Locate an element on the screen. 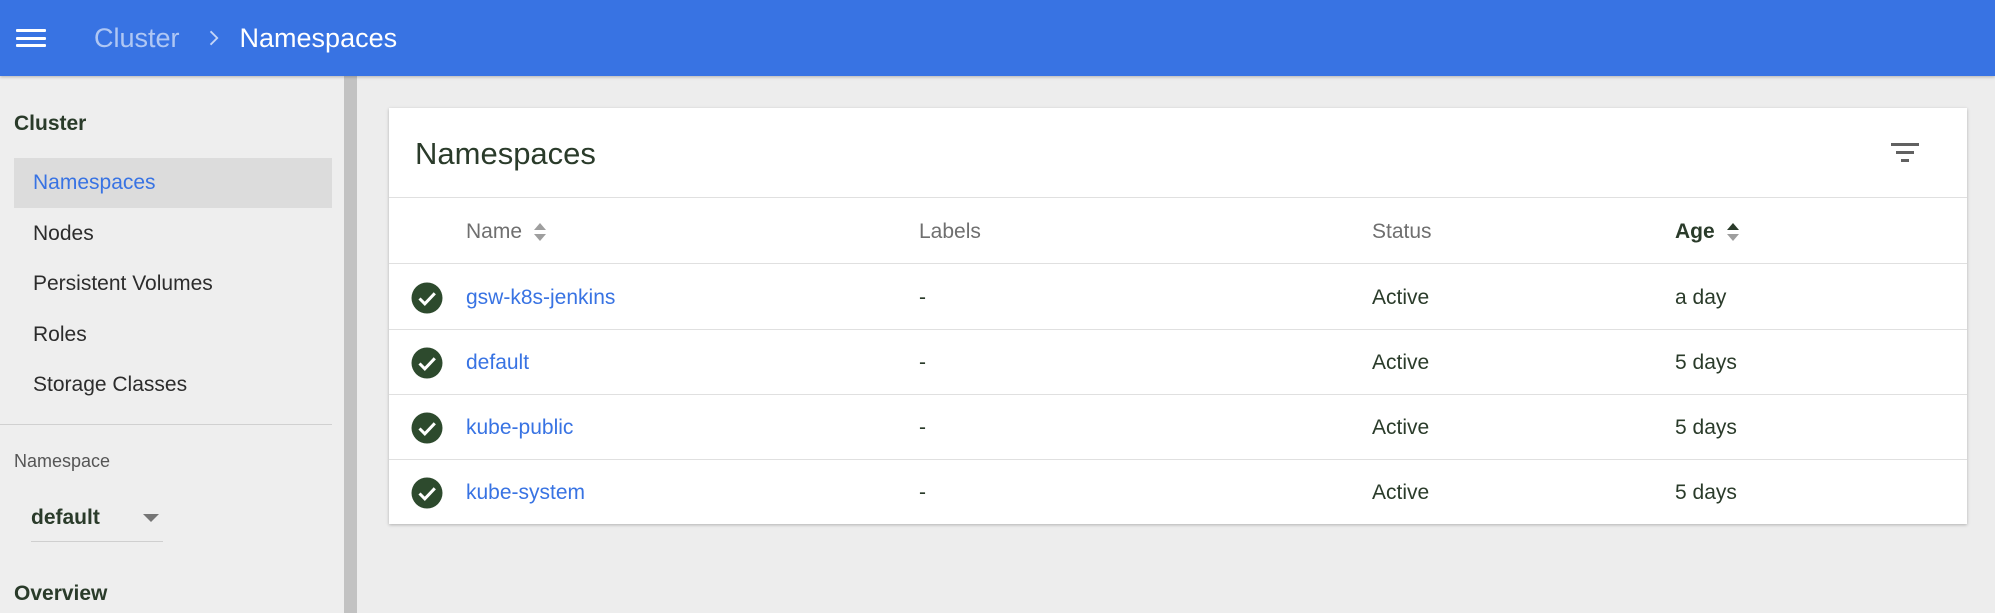 This screenshot has height=613, width=1995. namespace-name-link: kube-public is located at coordinates (519, 427).